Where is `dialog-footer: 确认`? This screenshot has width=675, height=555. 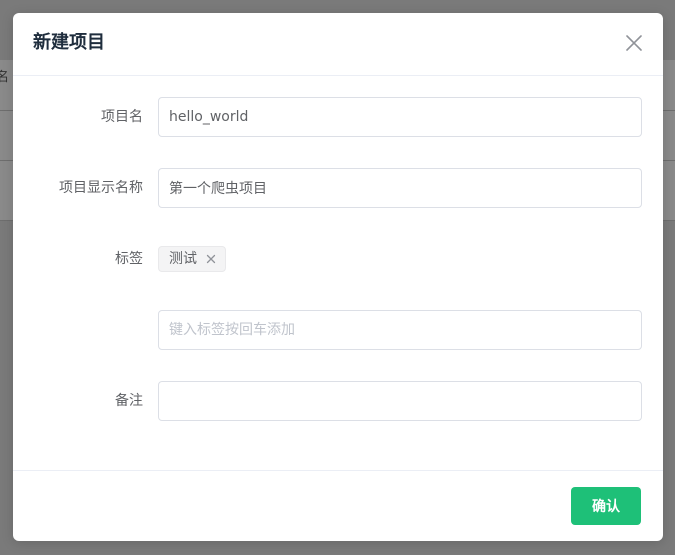
dialog-footer: 确认 is located at coordinates (338, 506).